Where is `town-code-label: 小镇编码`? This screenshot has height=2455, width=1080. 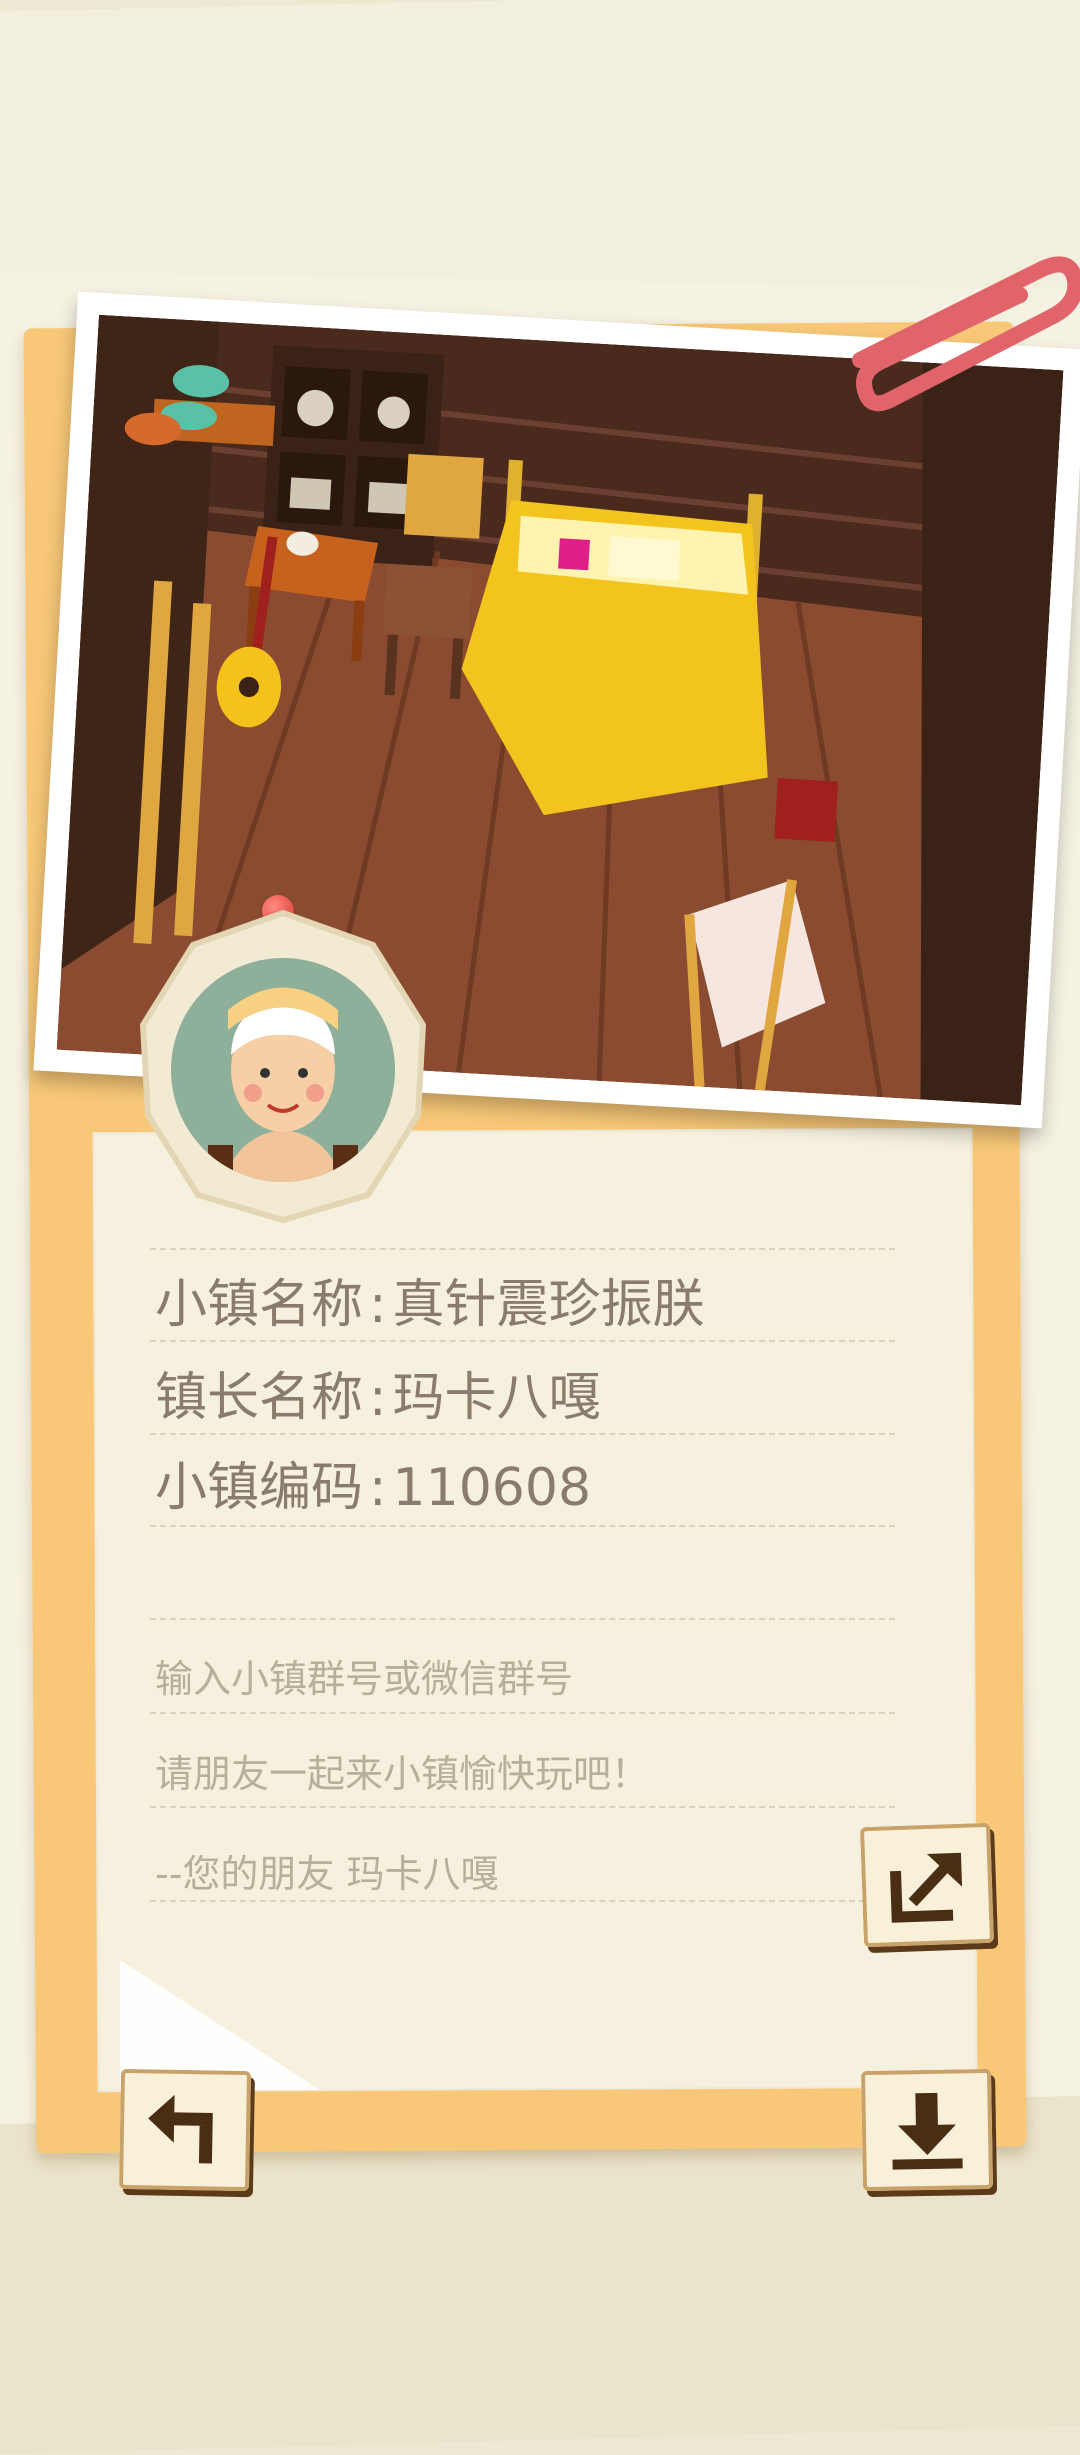
town-code-label: 小镇编码 is located at coordinates (259, 1488).